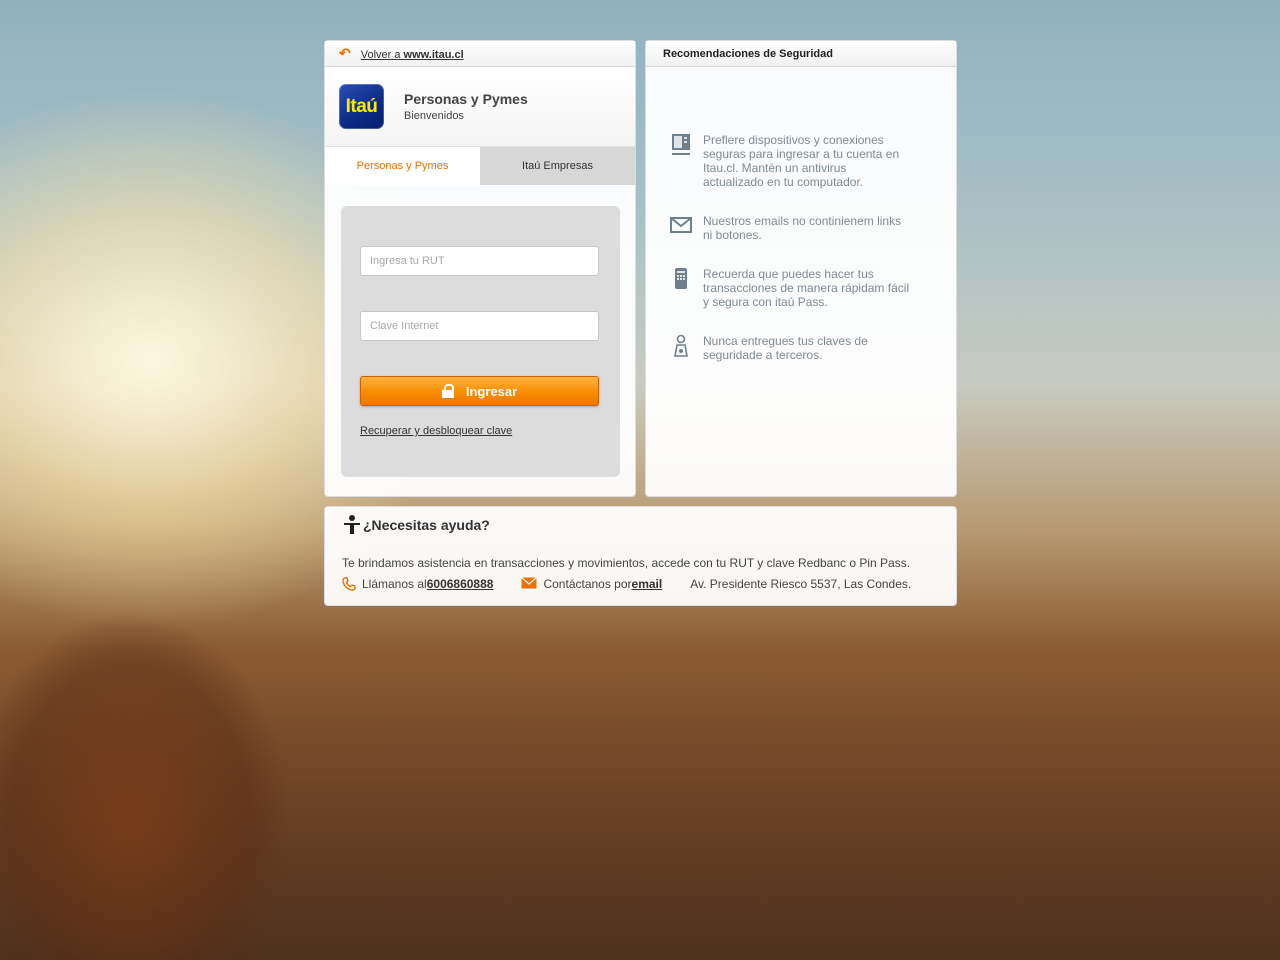 The height and width of the screenshot is (960, 1280). I want to click on itau-logo: Itaú, so click(361, 106).